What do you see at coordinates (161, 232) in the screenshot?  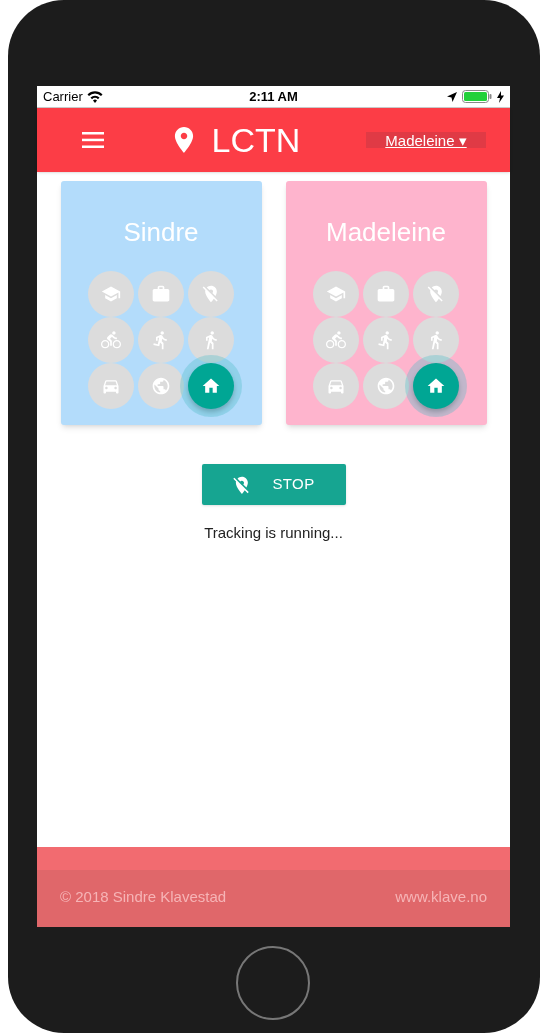 I see `person-name: Sindre` at bounding box center [161, 232].